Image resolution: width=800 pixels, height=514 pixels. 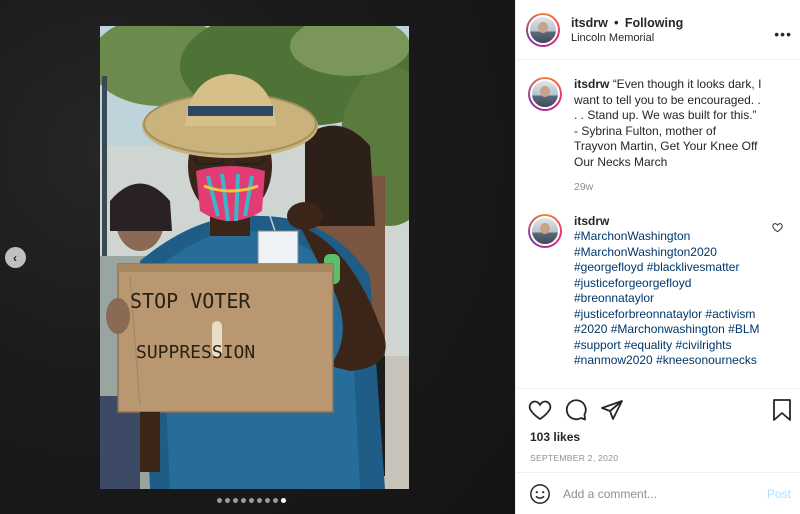 I want to click on hashtag-link: #georgefloyd, so click(x=608, y=267).